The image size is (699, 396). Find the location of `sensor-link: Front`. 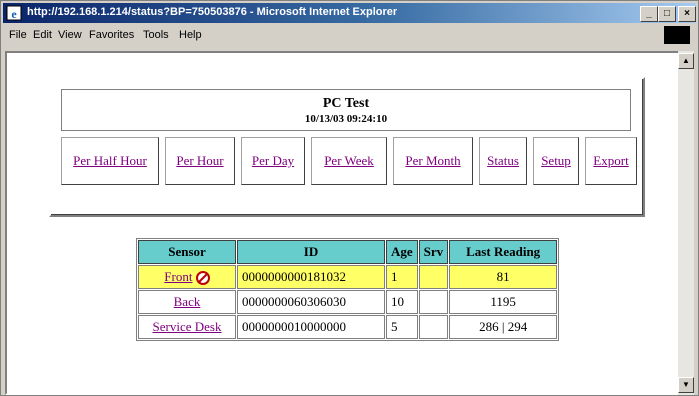

sensor-link: Front is located at coordinates (178, 276).